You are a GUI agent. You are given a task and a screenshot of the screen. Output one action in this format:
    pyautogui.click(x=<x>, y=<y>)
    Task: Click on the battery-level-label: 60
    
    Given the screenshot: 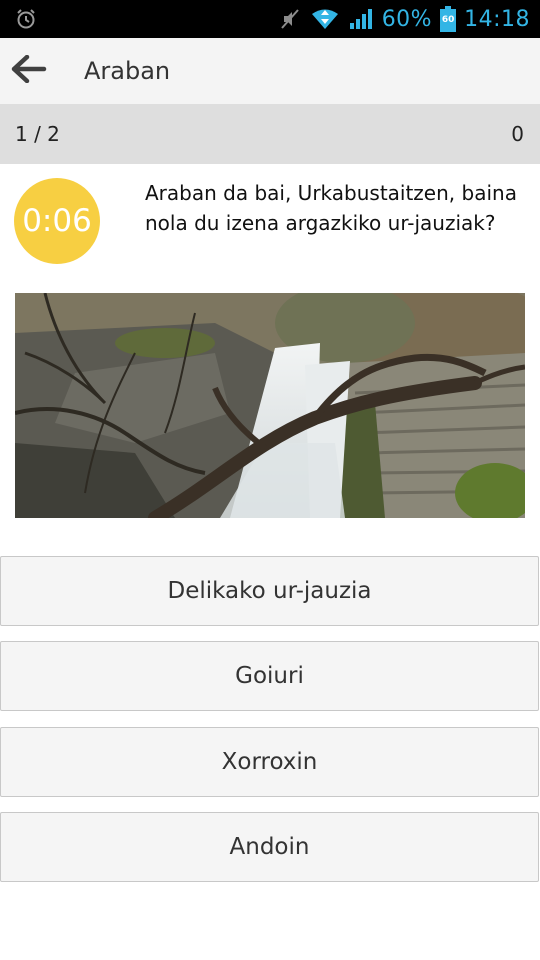 What is the action you would take?
    pyautogui.click(x=448, y=20)
    